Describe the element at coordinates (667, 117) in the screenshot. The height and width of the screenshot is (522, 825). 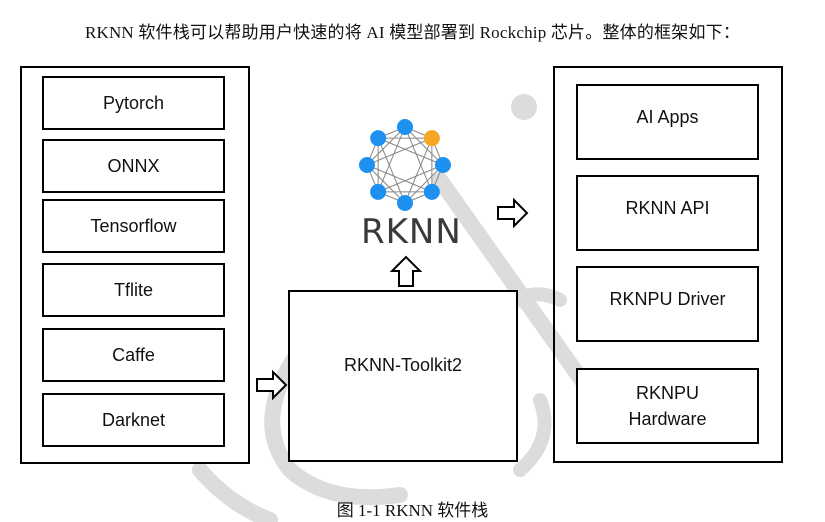
I see `runtime-label: AI Apps` at that location.